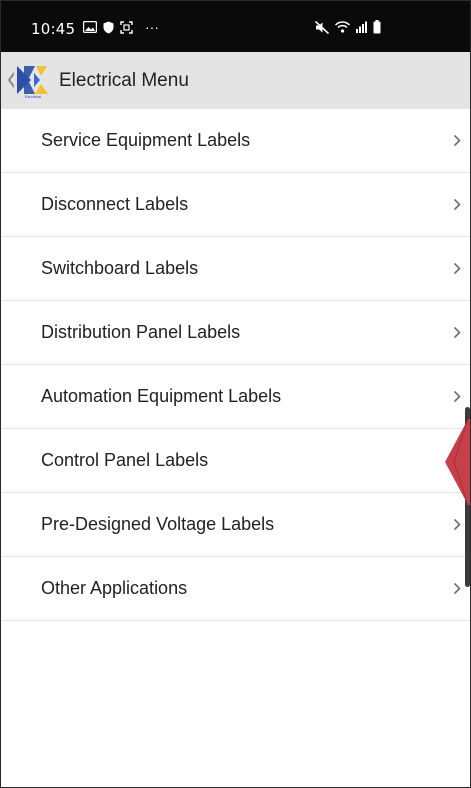  What do you see at coordinates (33, 80) in the screenshot?
I see `app-logo-icon: Electrical` at bounding box center [33, 80].